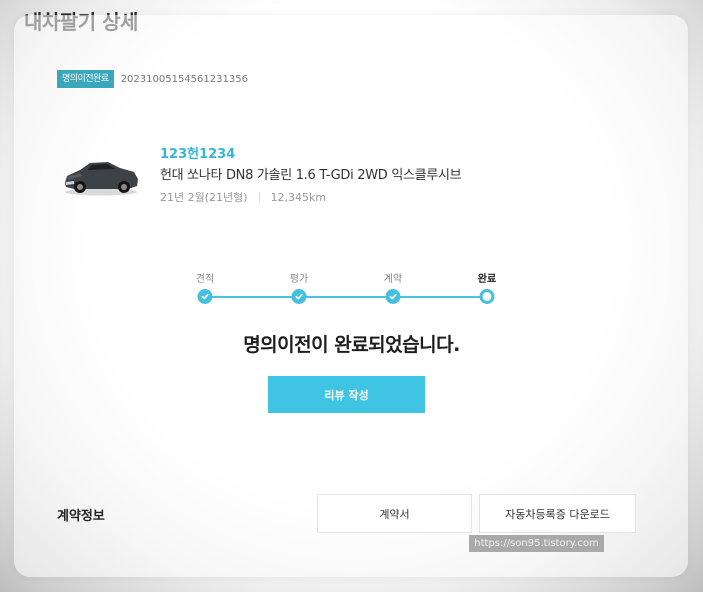  What do you see at coordinates (299, 279) in the screenshot?
I see `progress-step-label-evaluation: 평가` at bounding box center [299, 279].